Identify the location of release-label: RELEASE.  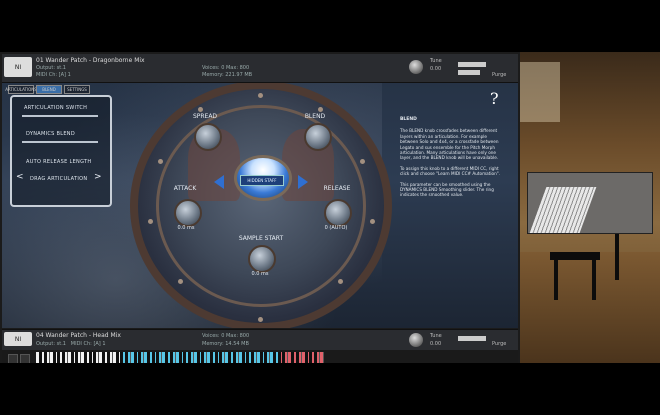
(337, 188).